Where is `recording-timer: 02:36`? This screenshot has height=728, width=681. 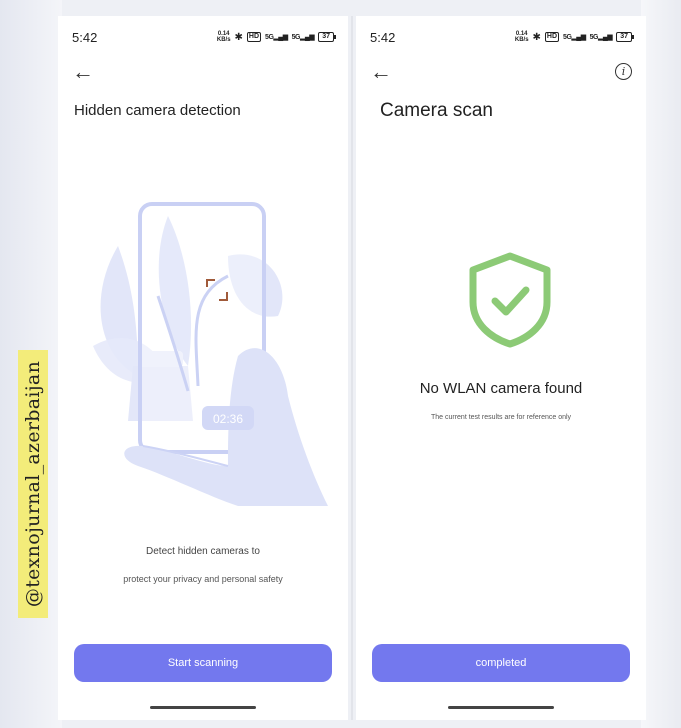
recording-timer: 02:36 is located at coordinates (228, 419).